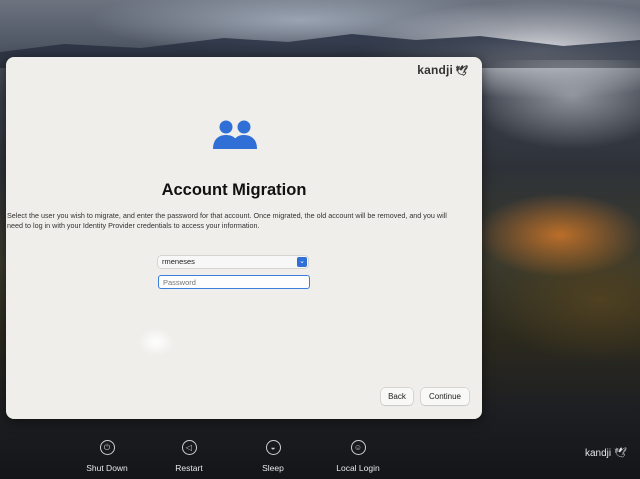 This screenshot has width=640, height=479. What do you see at coordinates (358, 468) in the screenshot?
I see `local-login-label: Local Login` at bounding box center [358, 468].